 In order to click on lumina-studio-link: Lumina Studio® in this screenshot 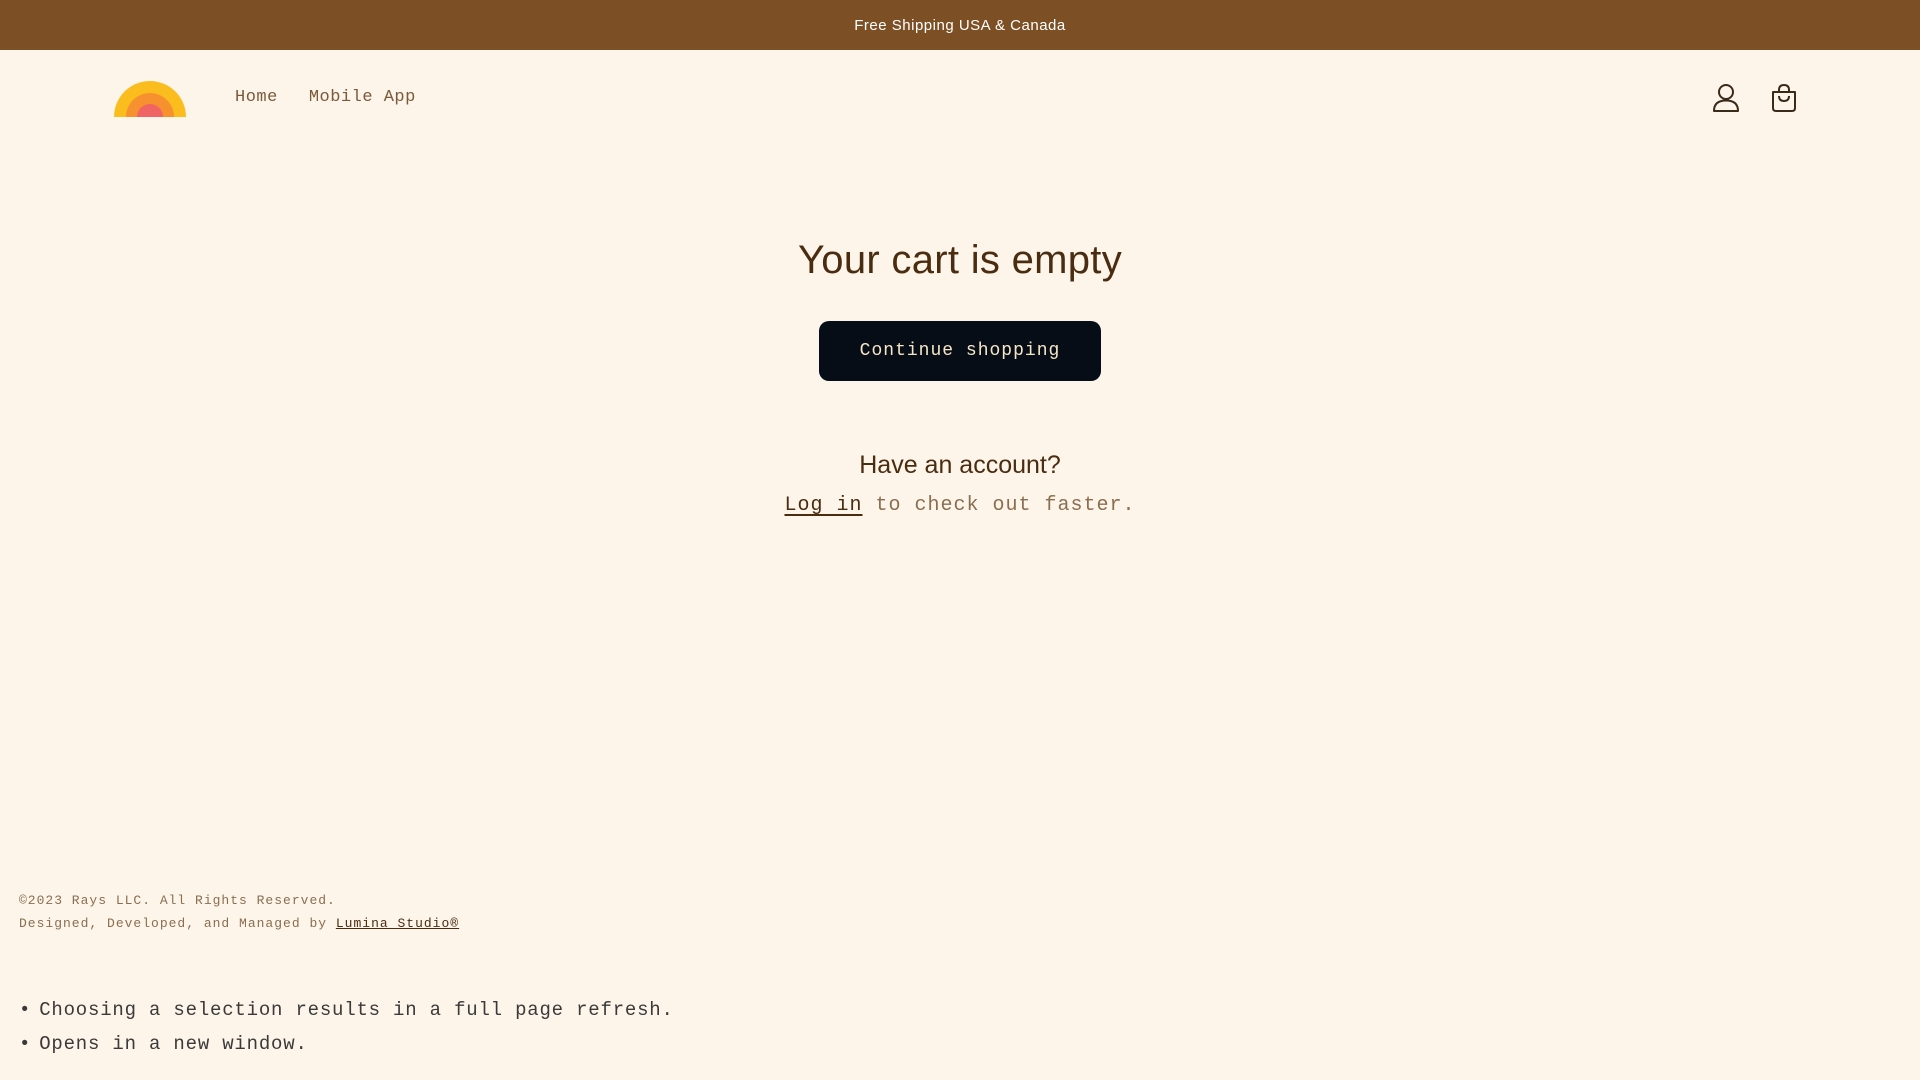, I will do `click(397, 923)`.